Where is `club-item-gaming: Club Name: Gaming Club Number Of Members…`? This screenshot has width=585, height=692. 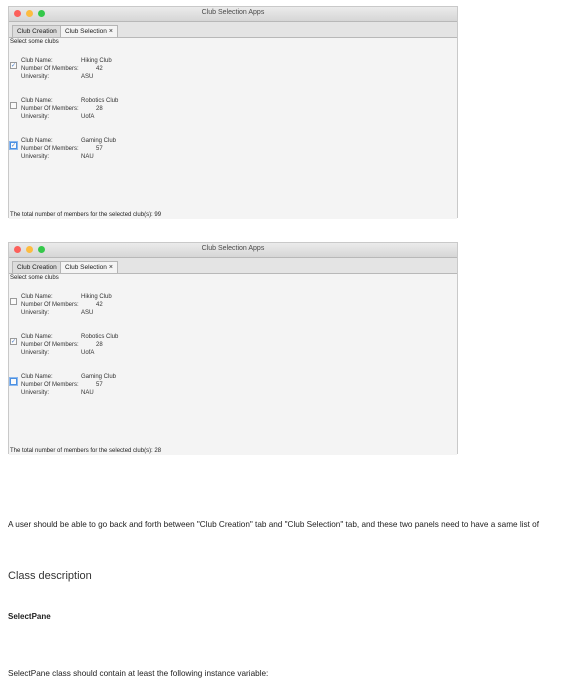
club-item-gaming: Club Name: Gaming Club Number Of Members… is located at coordinates (159, 385).